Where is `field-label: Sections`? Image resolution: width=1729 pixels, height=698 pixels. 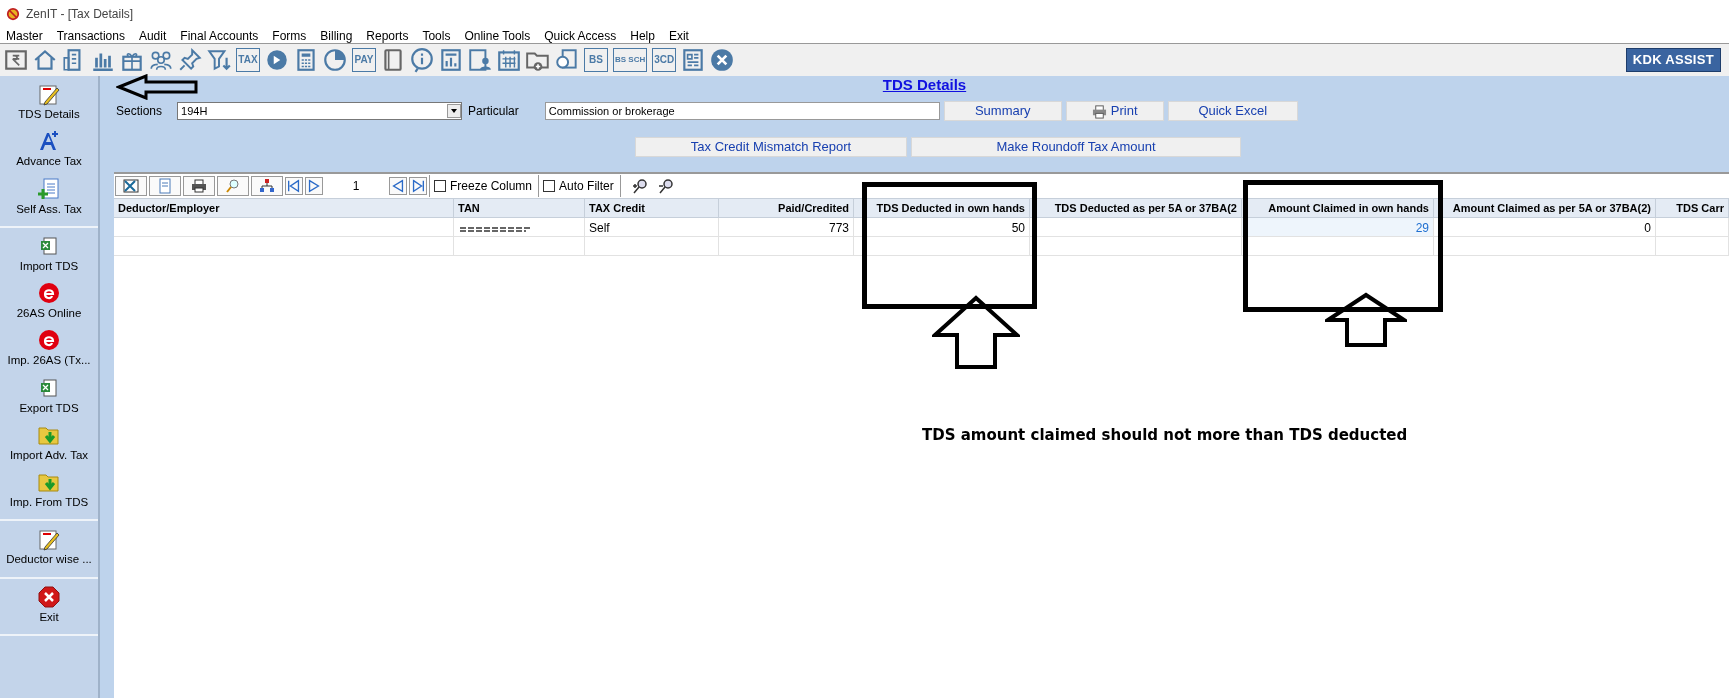
field-label: Sections is located at coordinates (139, 111).